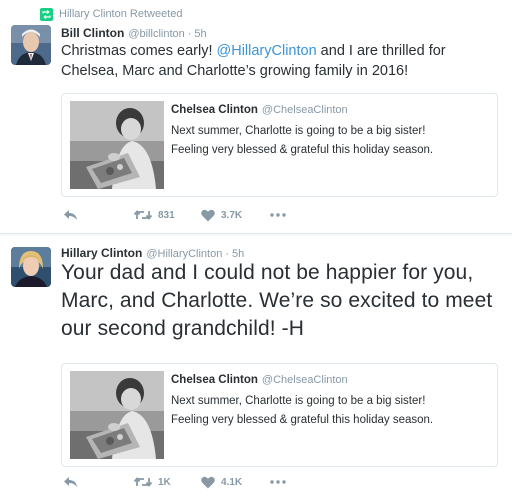  I want to click on like-button: 4.1K, so click(221, 482).